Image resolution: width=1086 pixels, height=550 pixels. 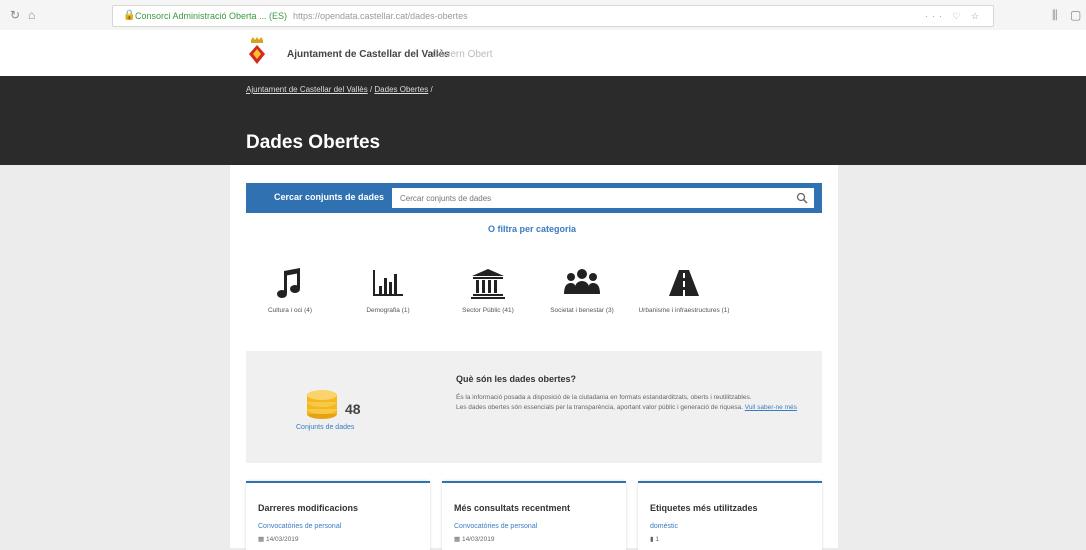 What do you see at coordinates (257, 51) in the screenshot?
I see `municipal-logo` at bounding box center [257, 51].